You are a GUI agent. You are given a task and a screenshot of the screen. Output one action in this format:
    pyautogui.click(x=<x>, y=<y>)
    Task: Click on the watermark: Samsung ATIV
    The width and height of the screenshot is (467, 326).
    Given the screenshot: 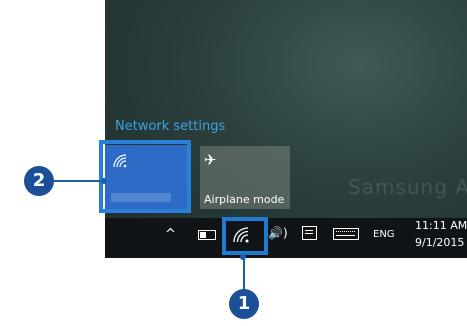 What is the action you would take?
    pyautogui.click(x=407, y=187)
    